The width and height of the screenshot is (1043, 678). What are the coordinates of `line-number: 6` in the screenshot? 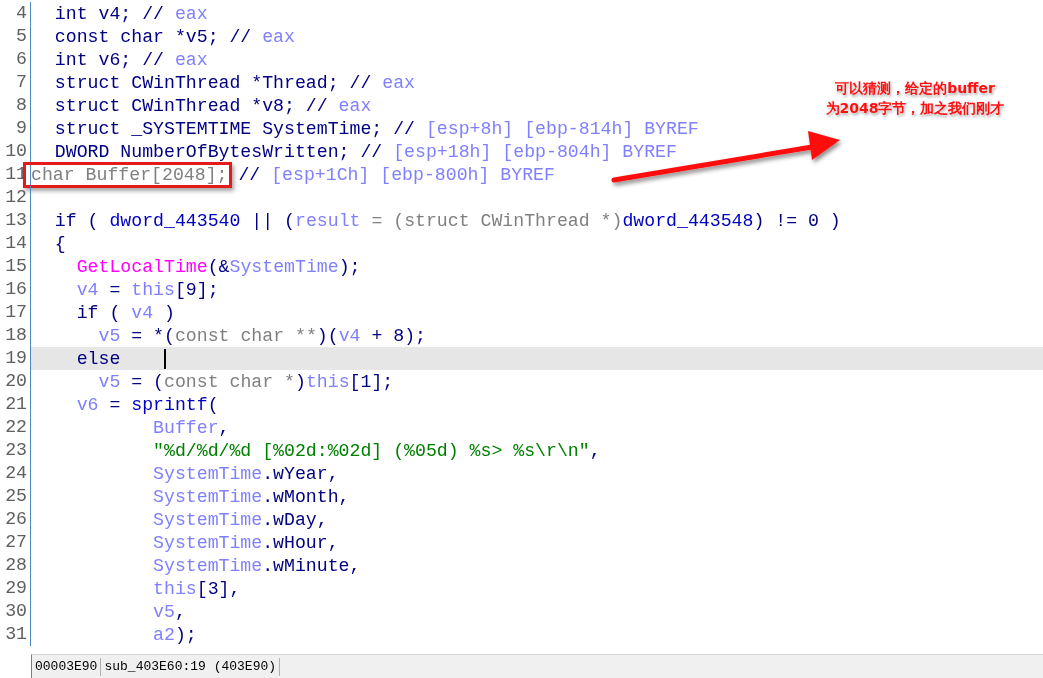 It's located at (15, 59).